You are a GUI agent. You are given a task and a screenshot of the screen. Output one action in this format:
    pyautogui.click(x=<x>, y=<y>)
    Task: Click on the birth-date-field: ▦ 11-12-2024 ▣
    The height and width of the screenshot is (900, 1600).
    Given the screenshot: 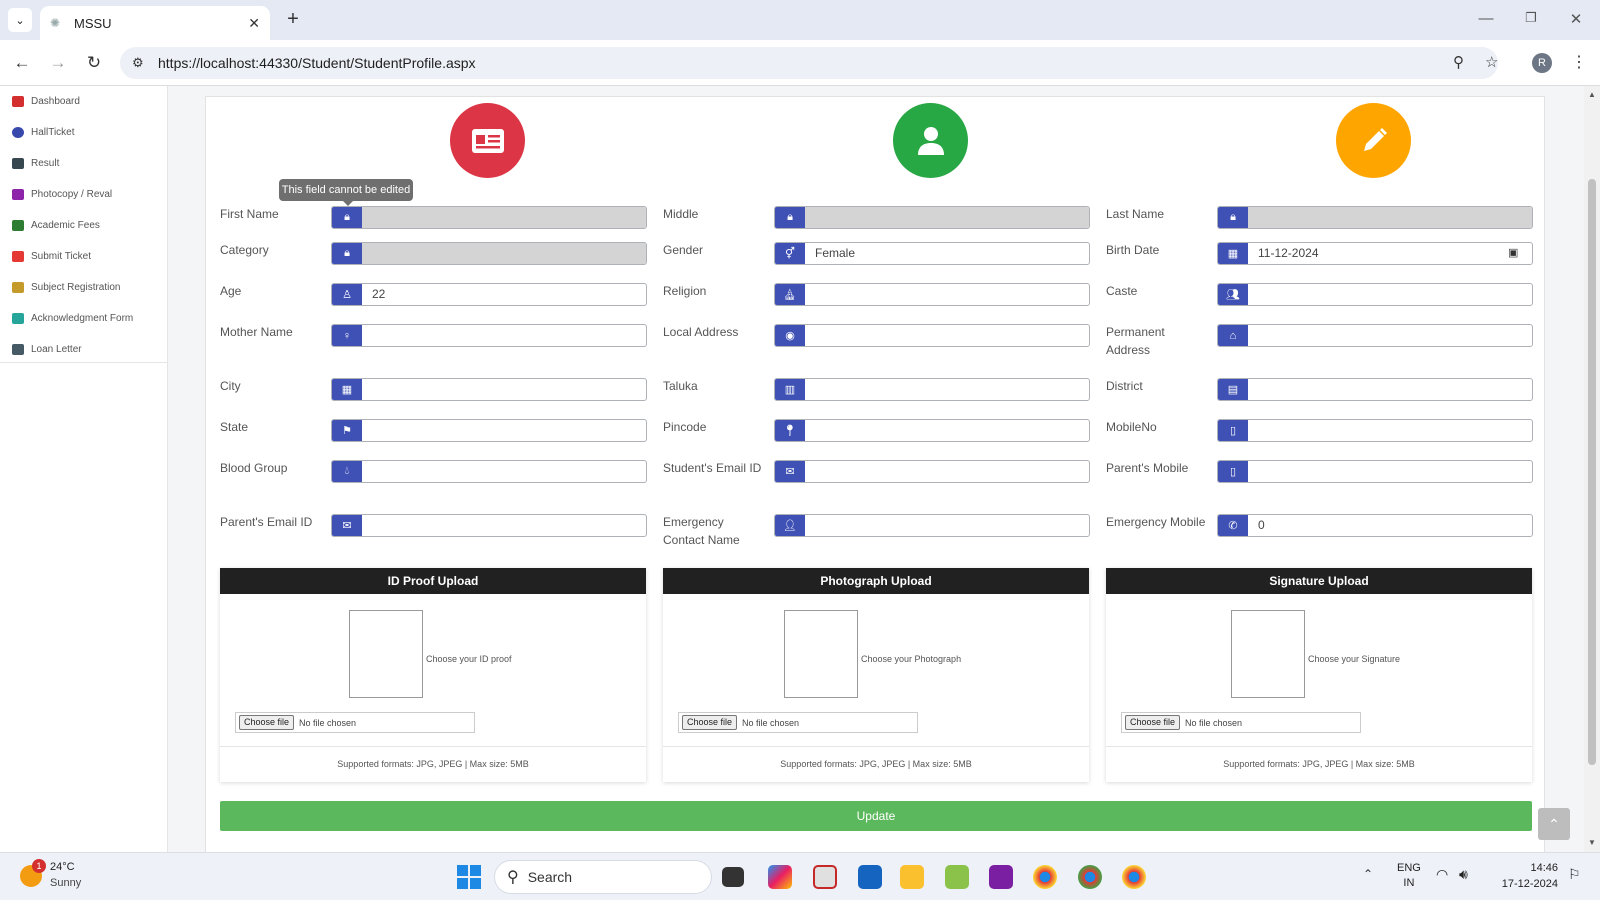 What is the action you would take?
    pyautogui.click(x=1375, y=253)
    